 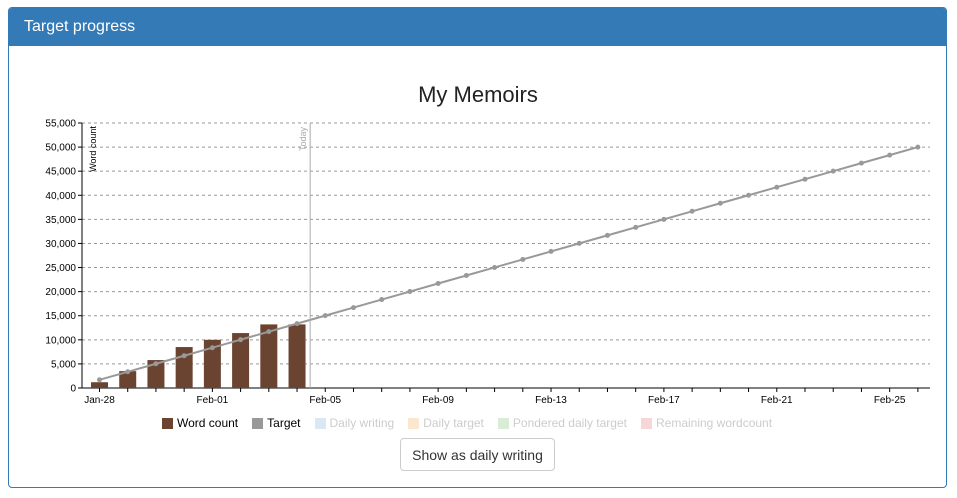 I want to click on legend-label: Daily writing, so click(x=362, y=423).